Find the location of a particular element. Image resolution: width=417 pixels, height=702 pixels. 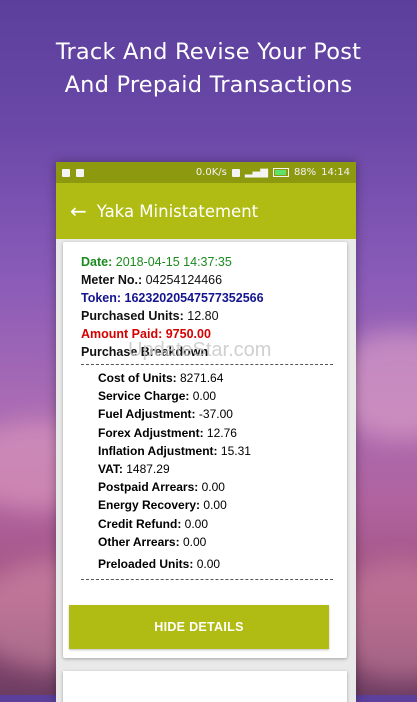

breakdown-item: Energy Recovery: 0.00 is located at coordinates (162, 505).